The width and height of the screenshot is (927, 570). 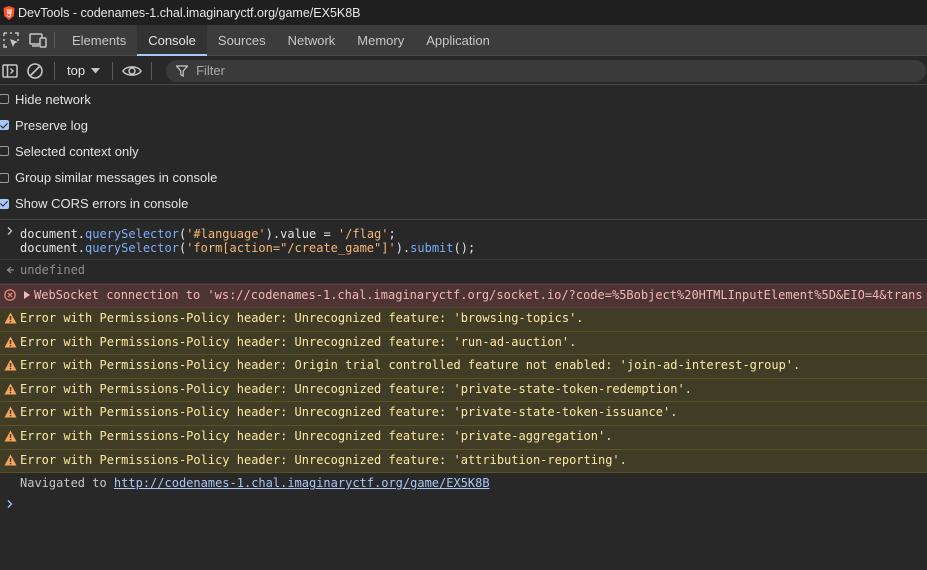 What do you see at coordinates (458, 40) in the screenshot?
I see `tab-application: Application` at bounding box center [458, 40].